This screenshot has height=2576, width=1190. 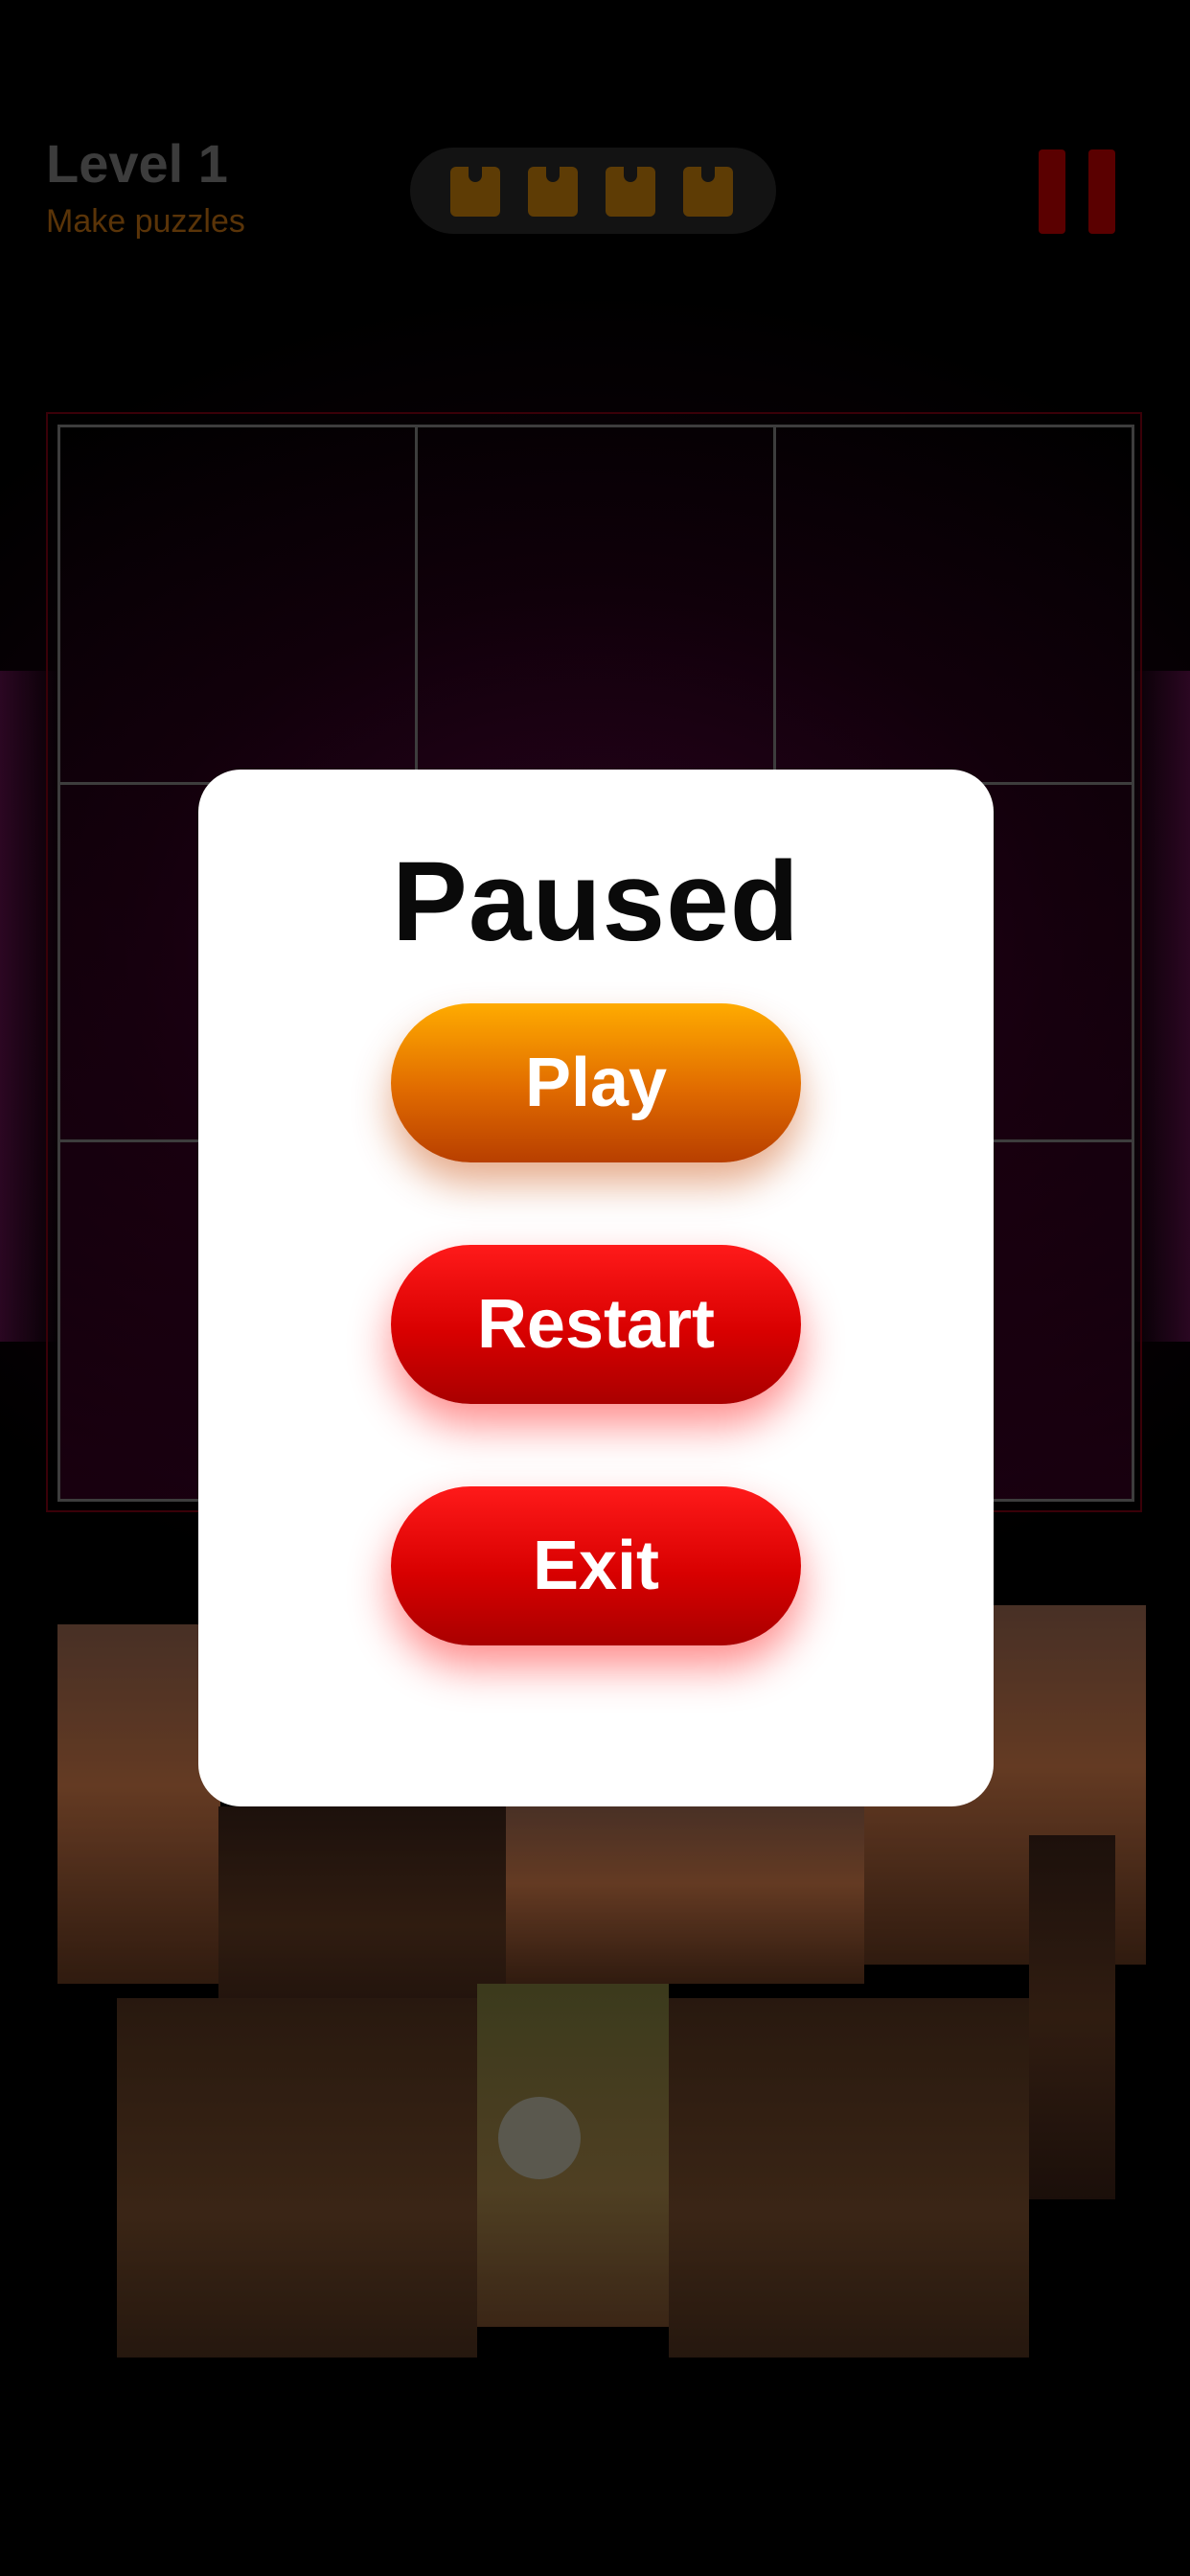 I want to click on sun-graphic, so click(x=540, y=2138).